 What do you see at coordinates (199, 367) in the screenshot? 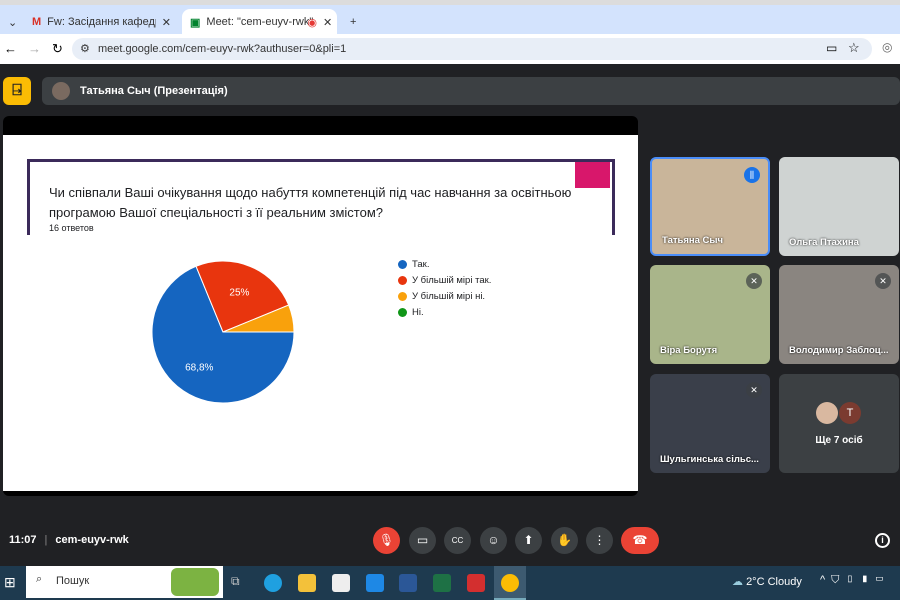
I see `slice-label: 68,8%` at bounding box center [199, 367].